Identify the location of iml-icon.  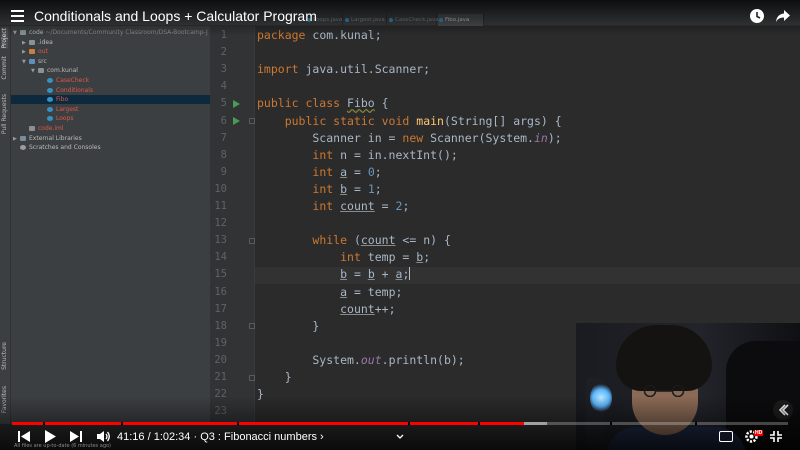
(32, 128).